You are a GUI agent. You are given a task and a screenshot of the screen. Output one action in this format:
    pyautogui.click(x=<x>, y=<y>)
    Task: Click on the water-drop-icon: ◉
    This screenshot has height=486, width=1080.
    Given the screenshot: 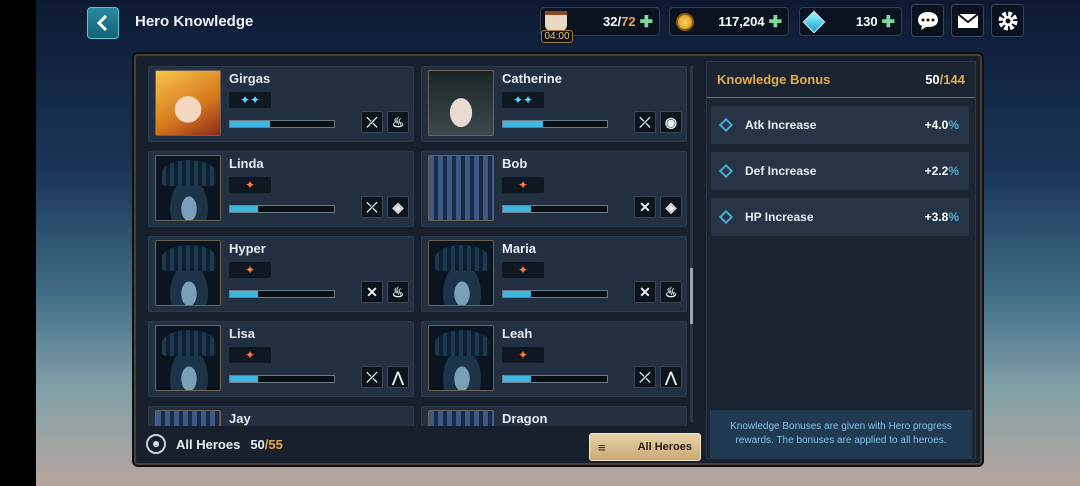 What is the action you would take?
    pyautogui.click(x=671, y=122)
    